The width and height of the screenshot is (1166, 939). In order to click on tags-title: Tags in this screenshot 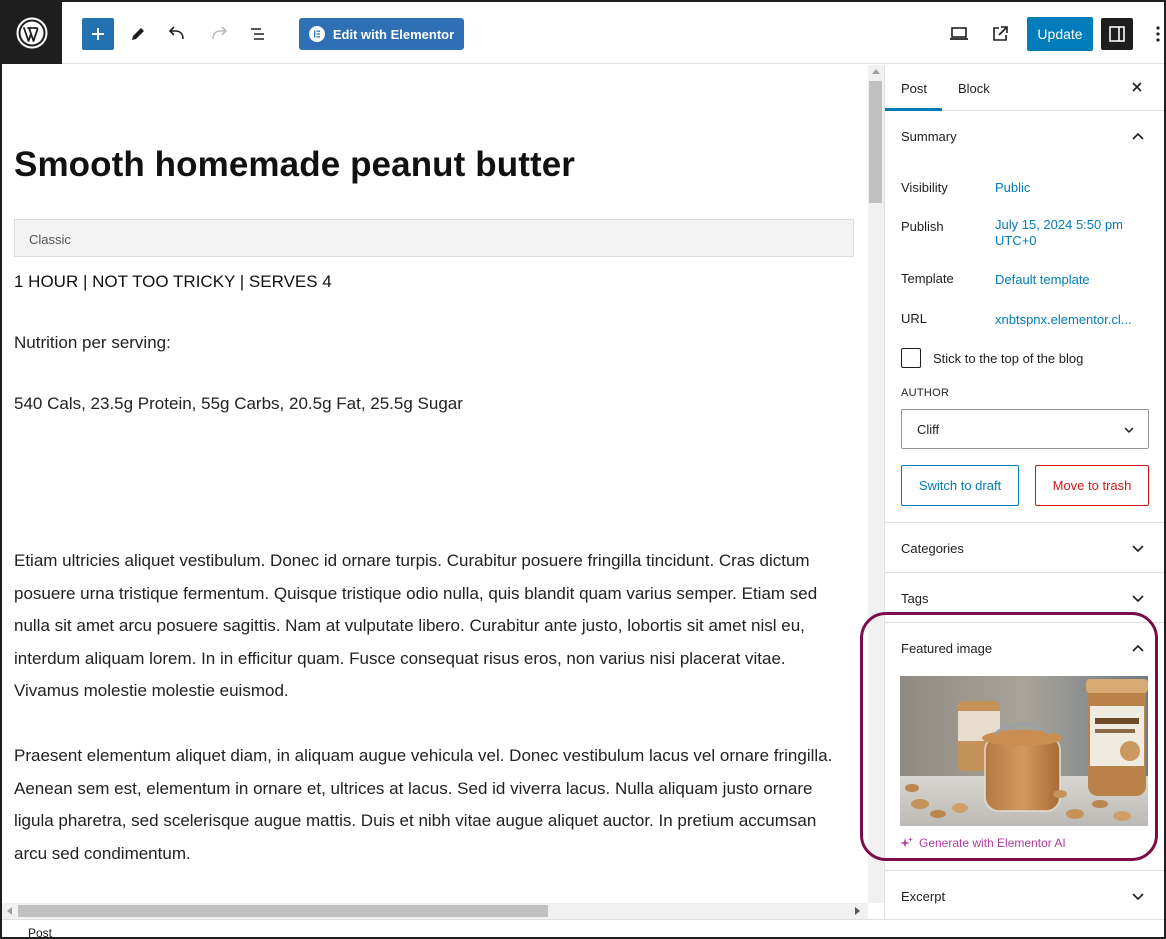, I will do `click(915, 598)`.